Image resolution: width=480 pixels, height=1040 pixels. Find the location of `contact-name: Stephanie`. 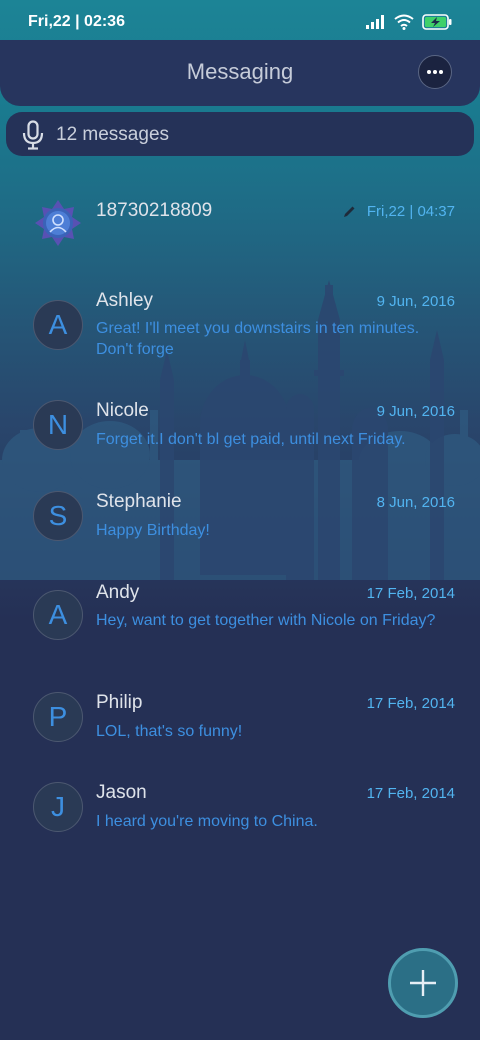

contact-name: Stephanie is located at coordinates (139, 501).